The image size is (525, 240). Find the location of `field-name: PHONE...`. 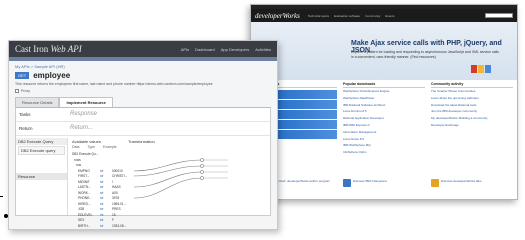

field-name: PHONE... is located at coordinates (85, 198).